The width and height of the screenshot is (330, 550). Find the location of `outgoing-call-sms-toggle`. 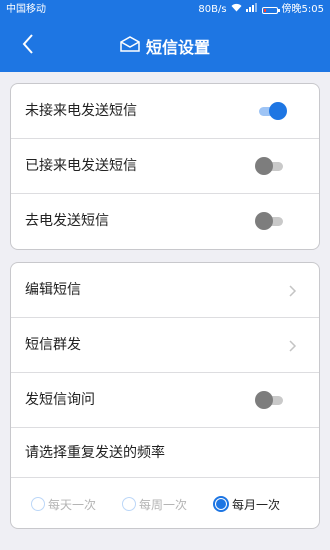

outgoing-call-sms-toggle is located at coordinates (270, 221).